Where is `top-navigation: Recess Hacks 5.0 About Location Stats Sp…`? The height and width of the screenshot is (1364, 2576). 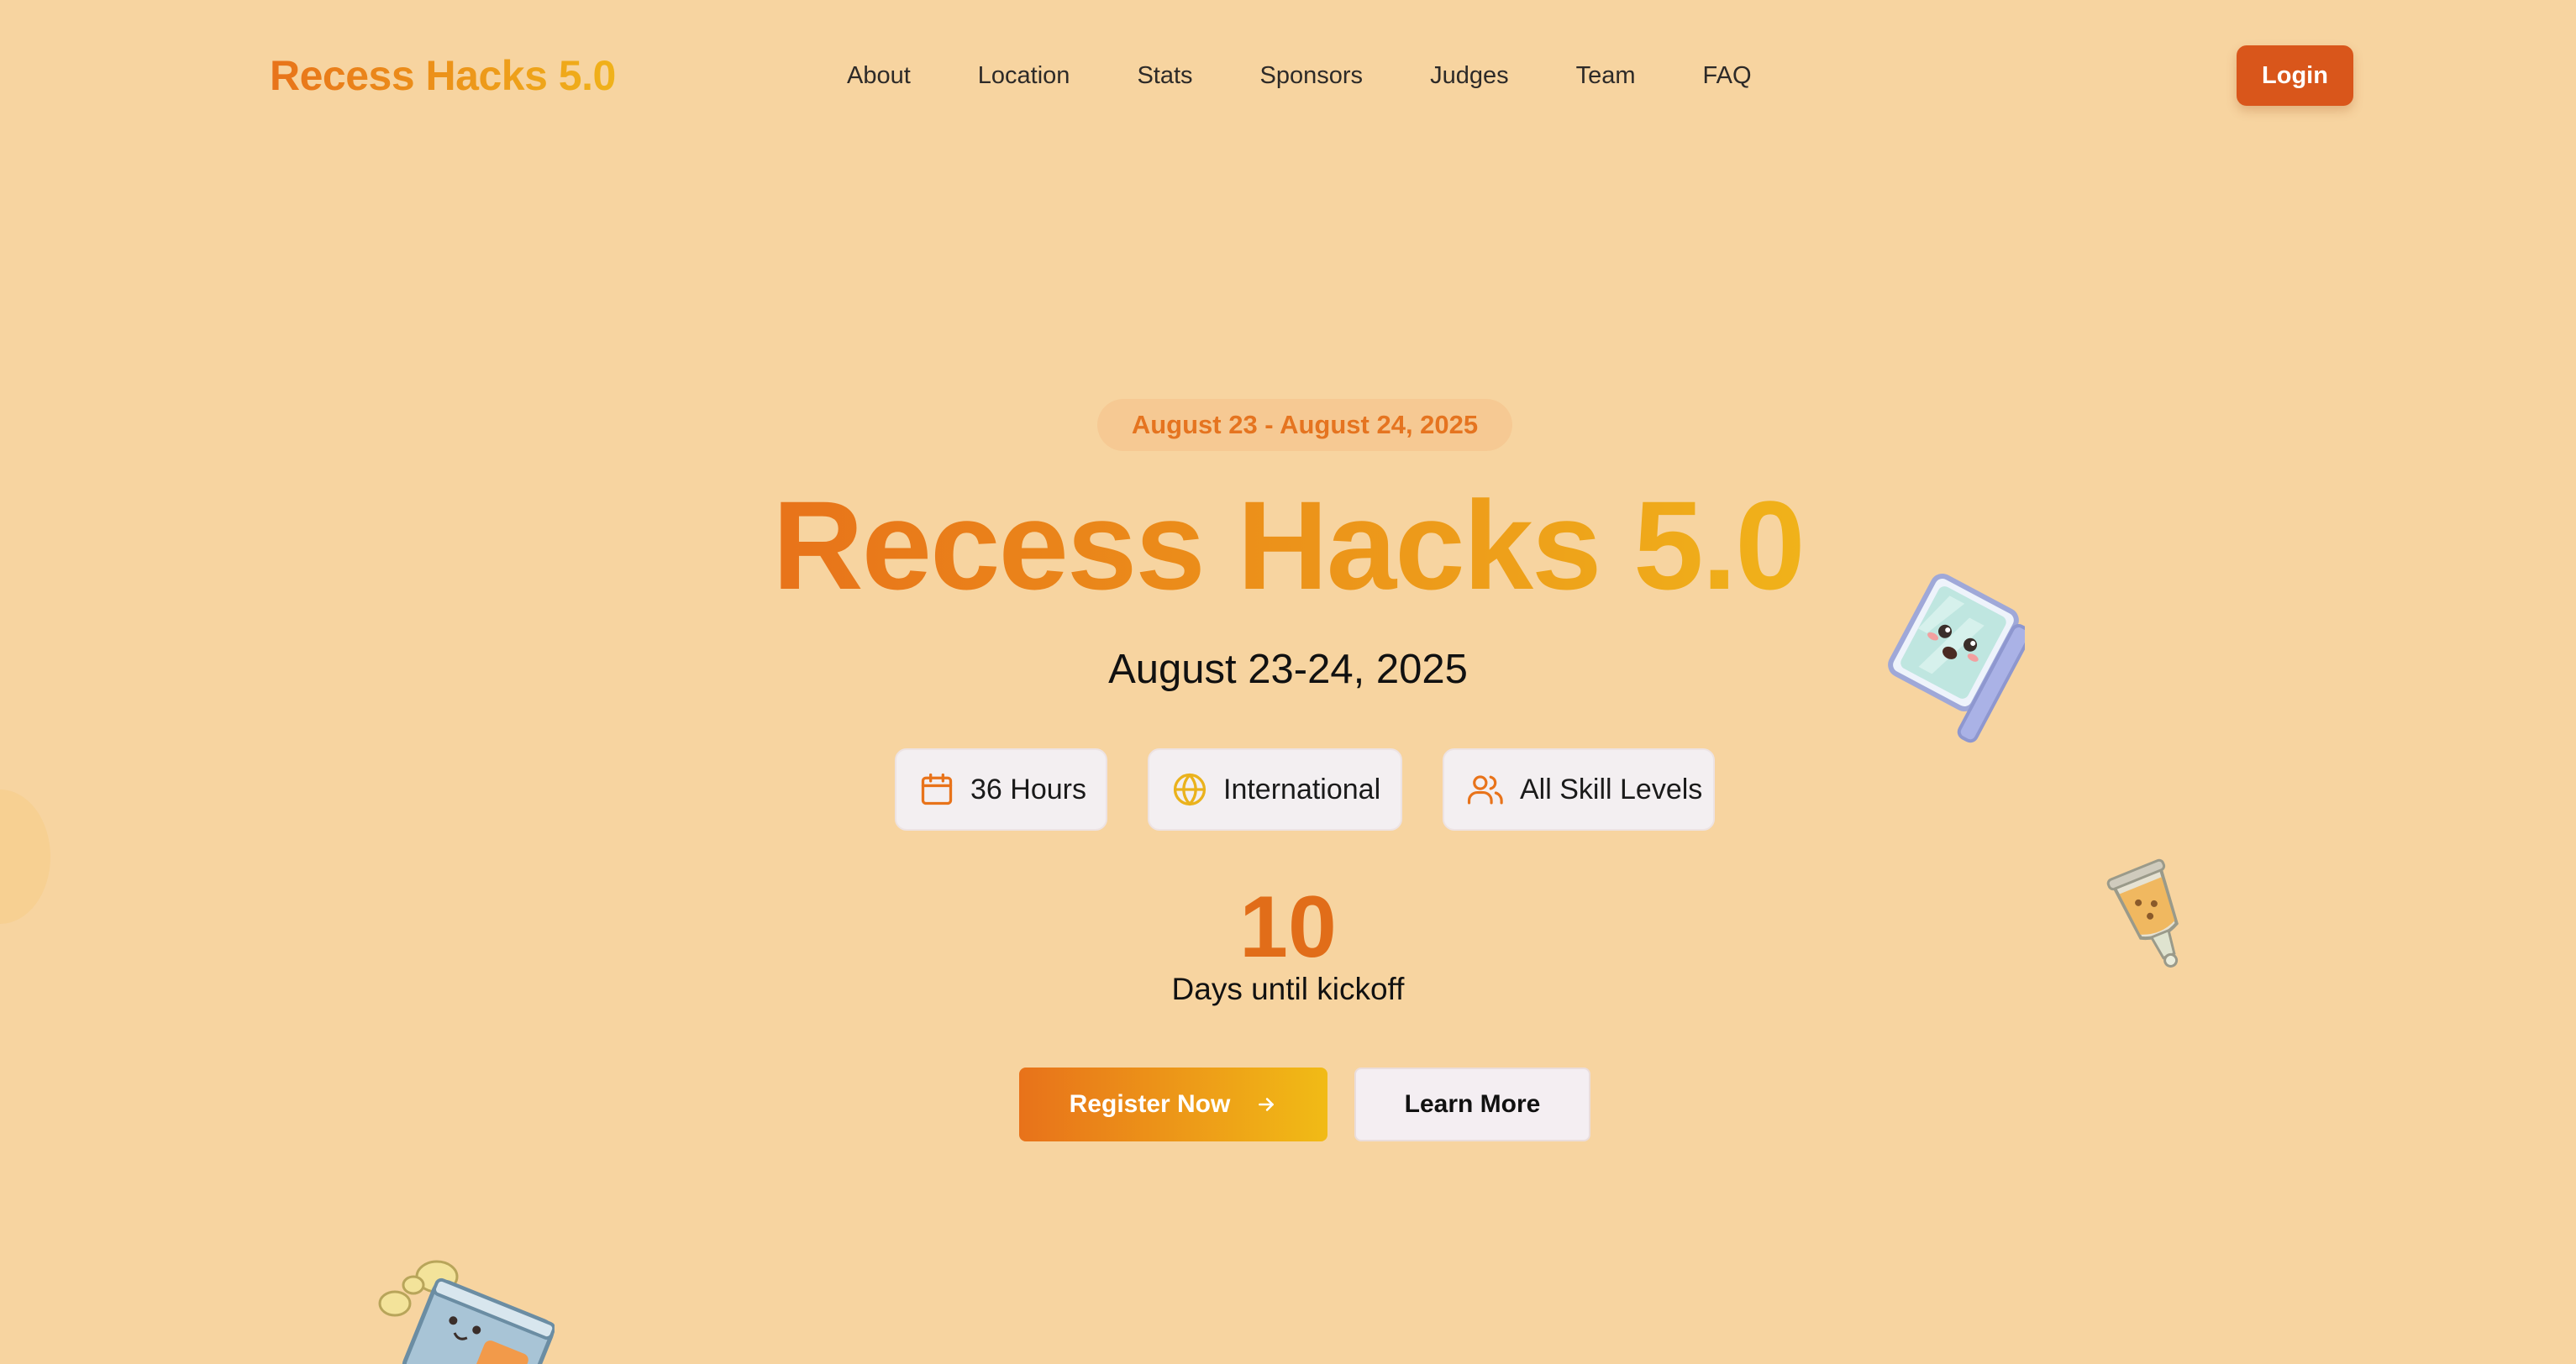 top-navigation: Recess Hacks 5.0 About Location Stats Sp… is located at coordinates (1288, 75).